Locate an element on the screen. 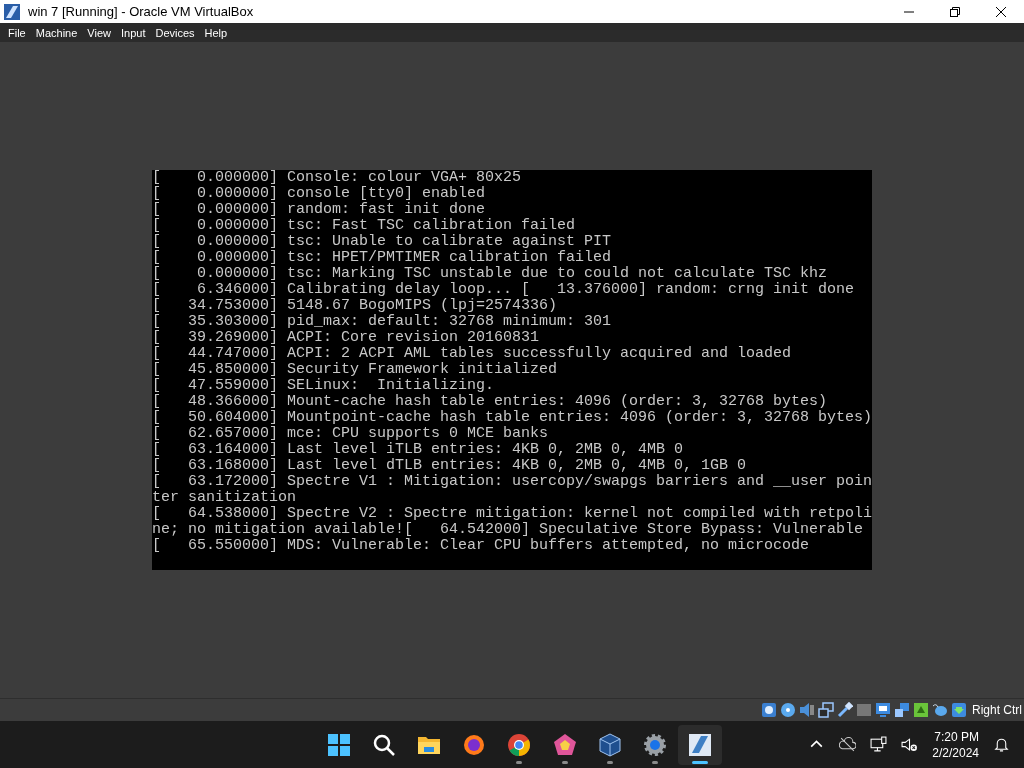  host-key-label: Right Ctrl is located at coordinates (997, 710).